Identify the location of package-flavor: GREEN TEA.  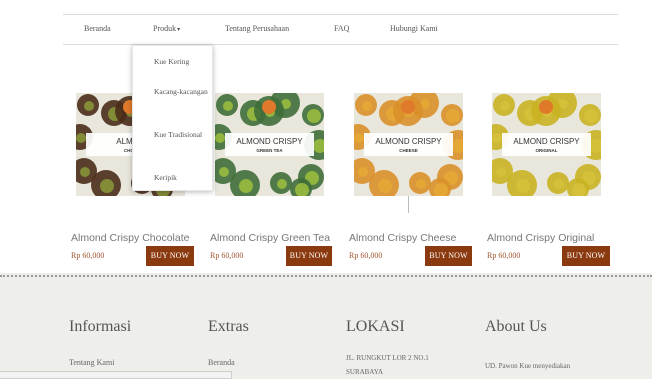
(269, 150).